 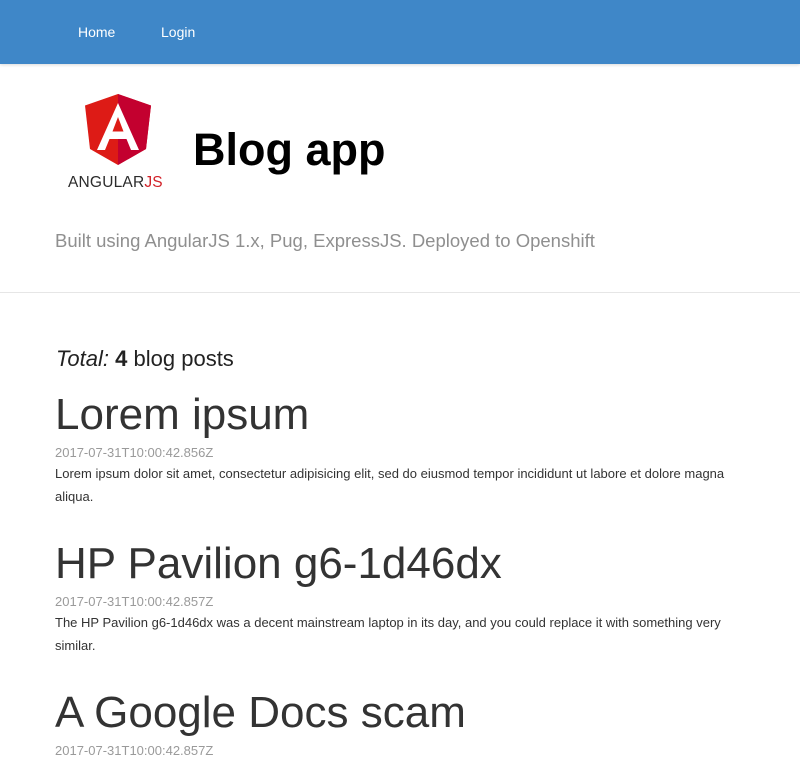 I want to click on nav-home-link: Home, so click(x=96, y=32).